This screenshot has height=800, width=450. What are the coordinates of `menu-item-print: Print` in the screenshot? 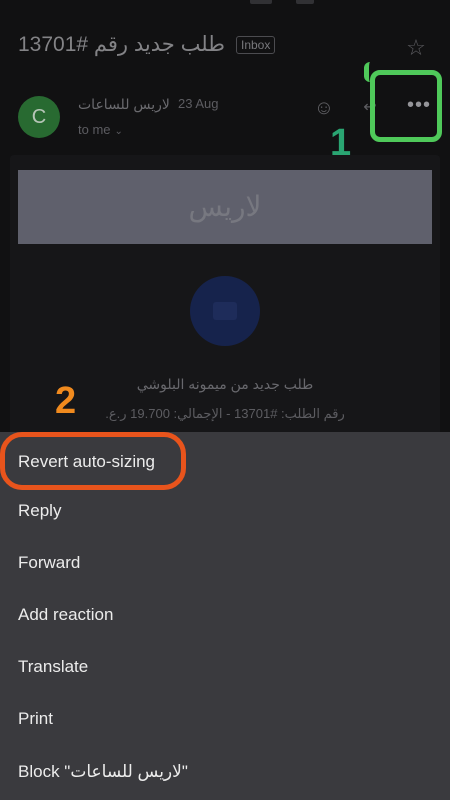 It's located at (225, 719).